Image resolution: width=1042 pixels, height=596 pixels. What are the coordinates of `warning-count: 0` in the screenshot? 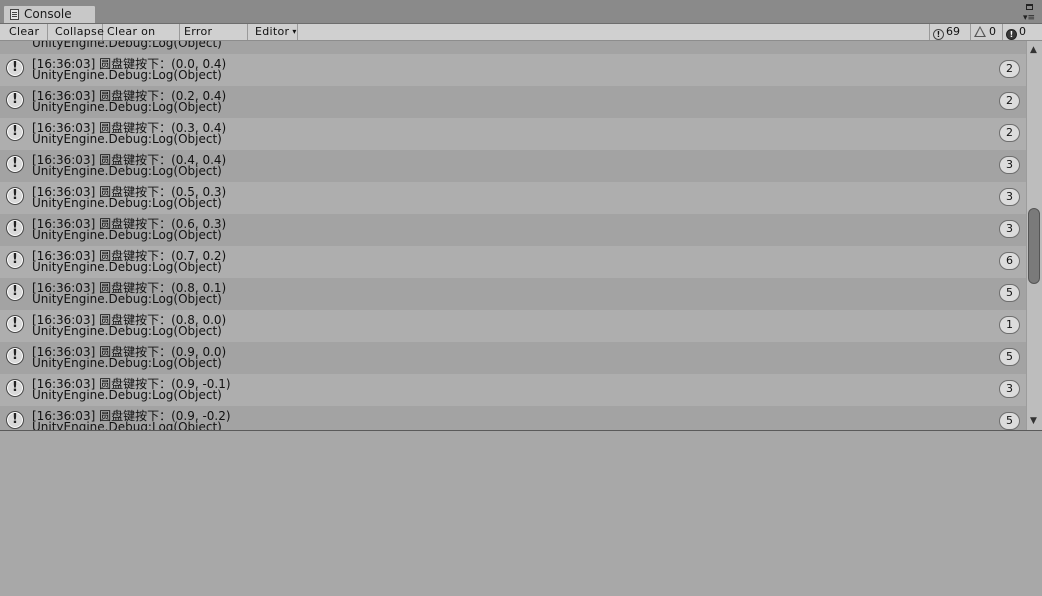 It's located at (992, 31).